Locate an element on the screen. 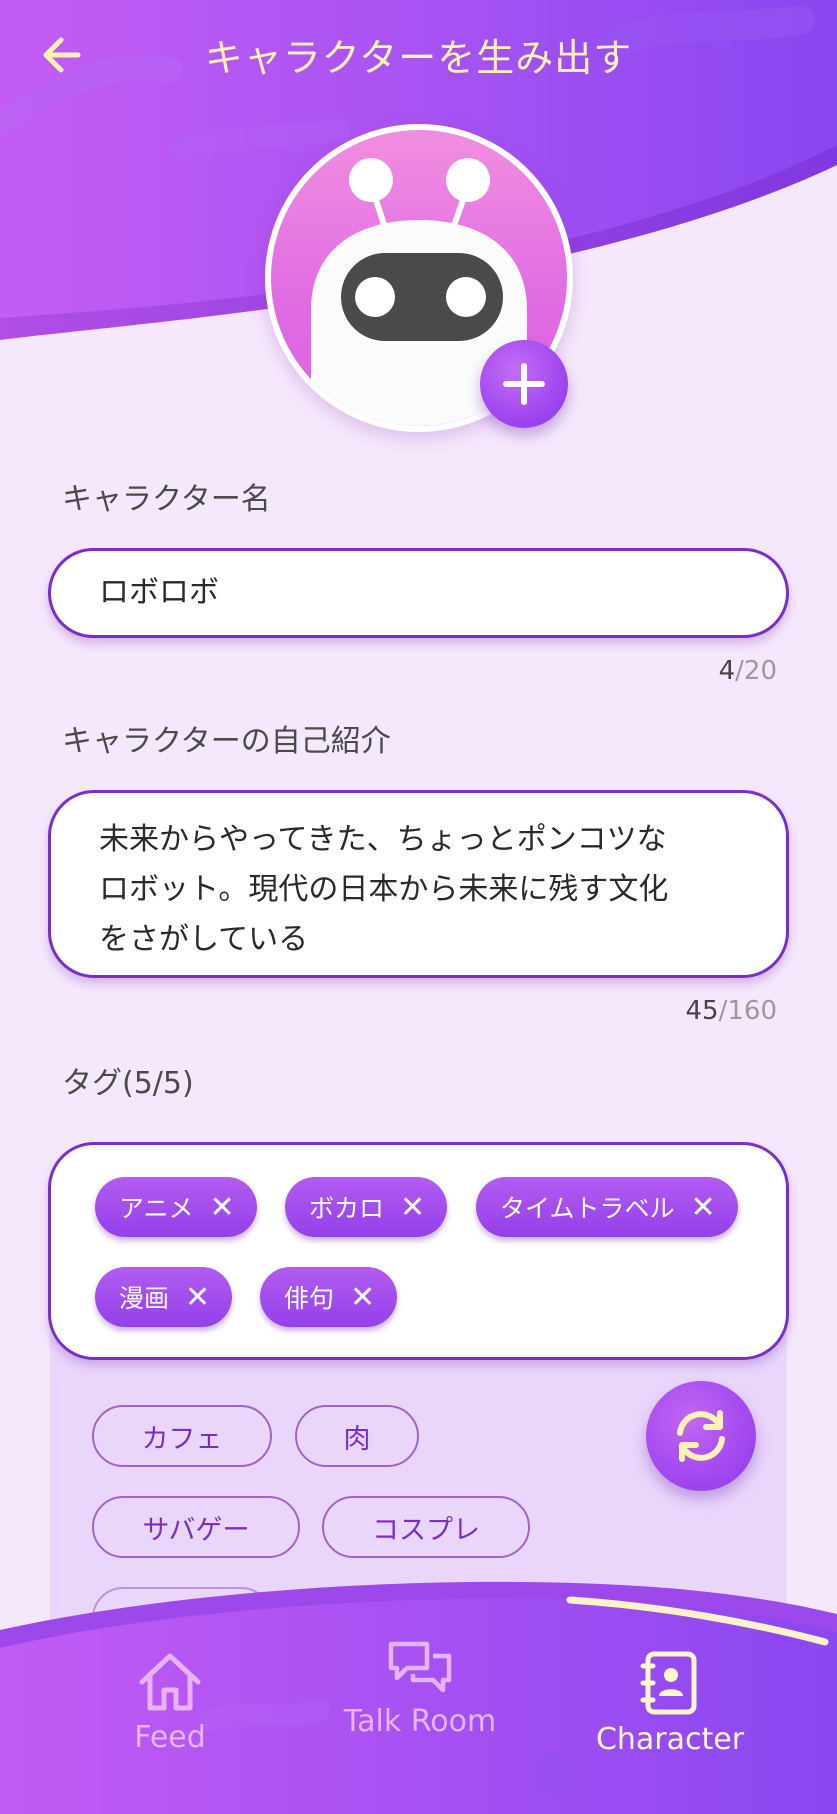  intro-char-counter: 45/160 is located at coordinates (731, 1011).